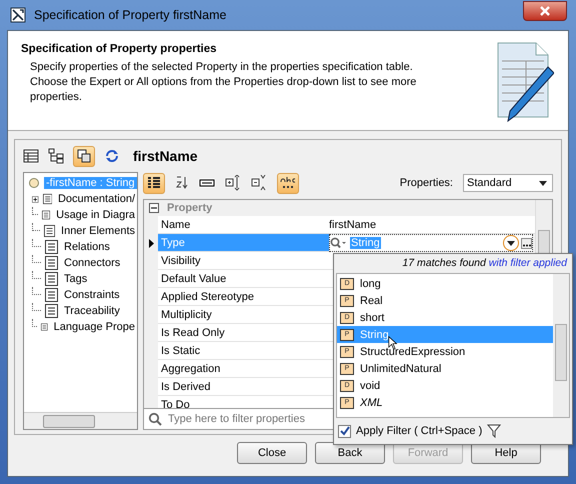  I want to click on type-value: String, so click(365, 243).